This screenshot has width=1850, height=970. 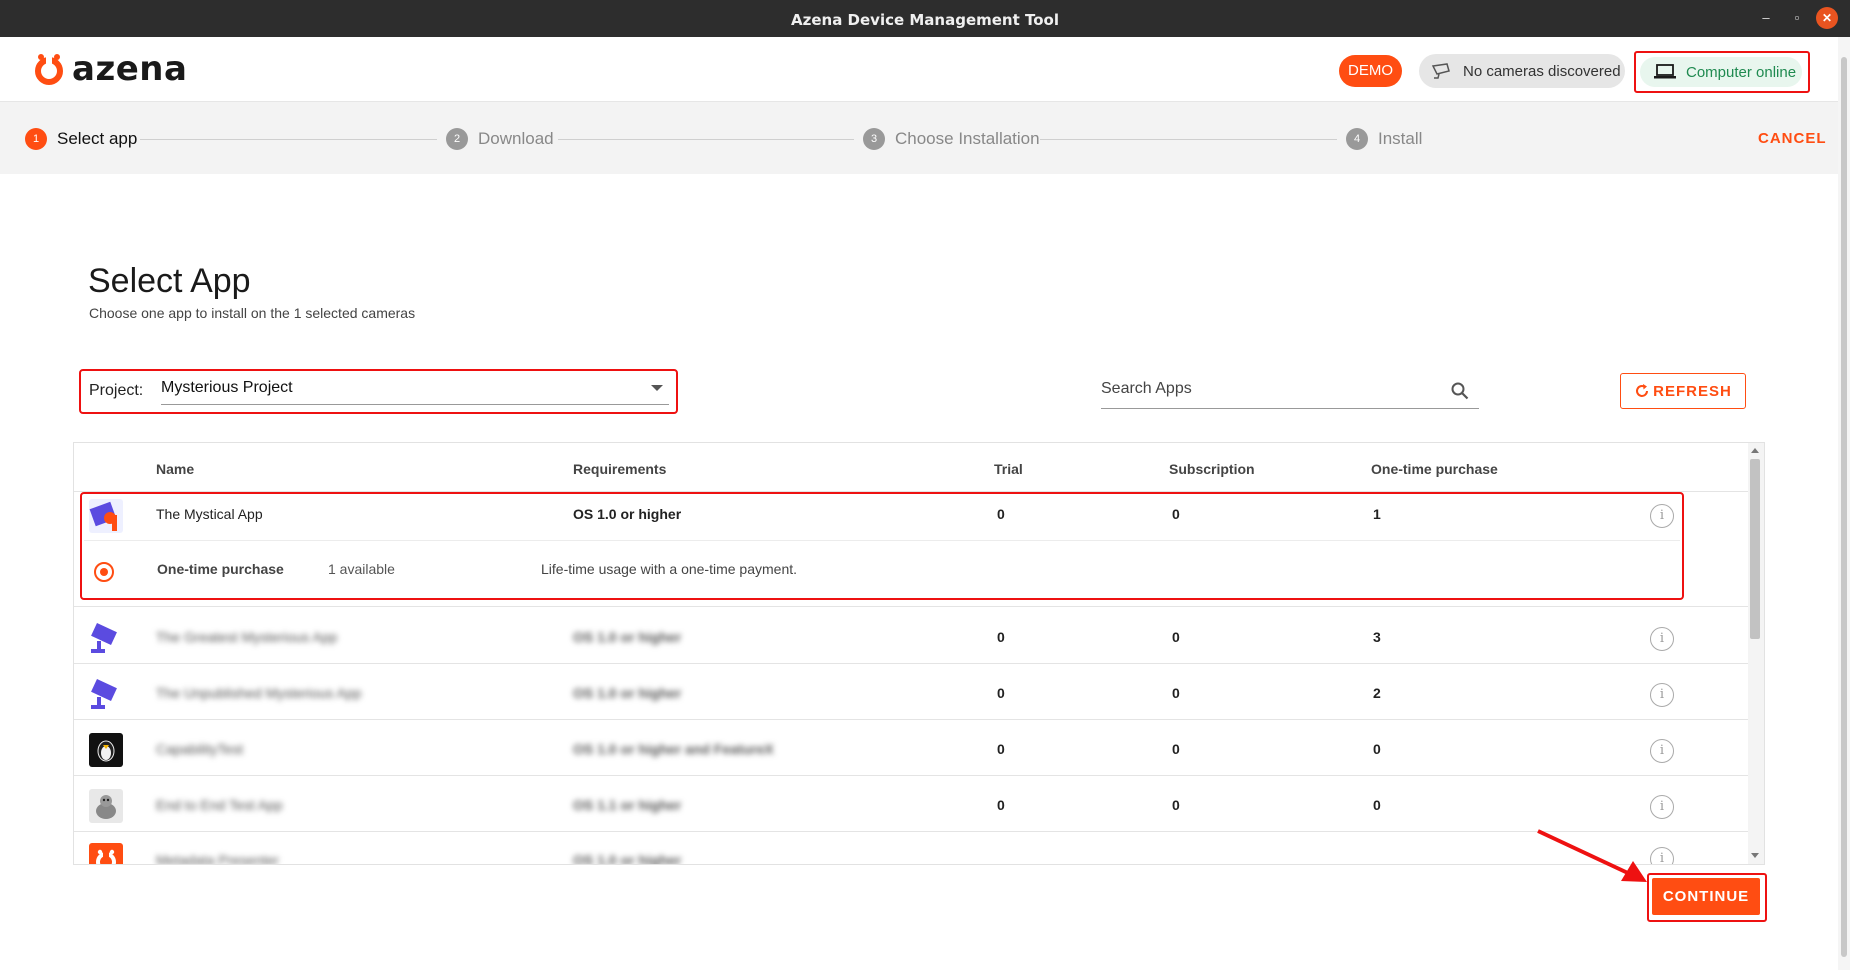 I want to click on app-name: CapabilityTest, so click(x=200, y=749).